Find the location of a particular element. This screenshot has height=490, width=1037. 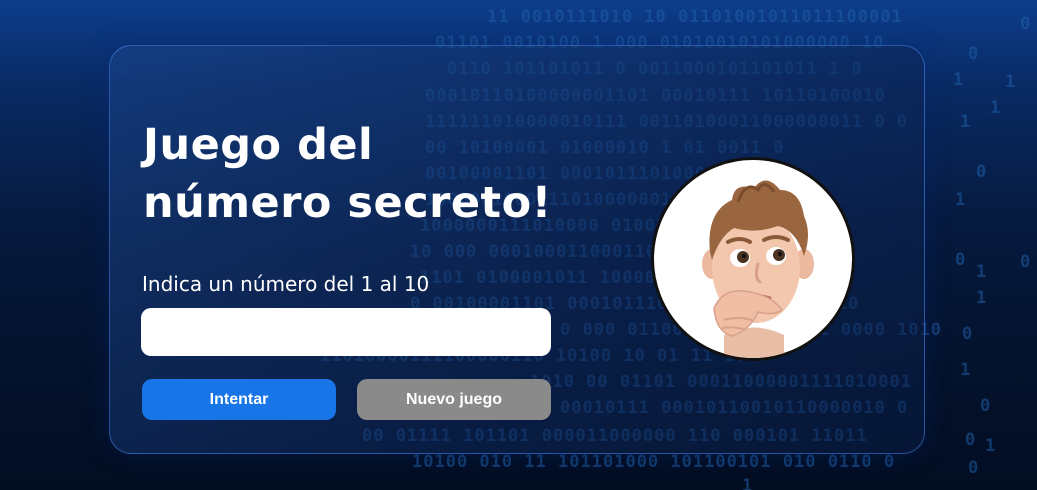

avatar is located at coordinates (753, 259).